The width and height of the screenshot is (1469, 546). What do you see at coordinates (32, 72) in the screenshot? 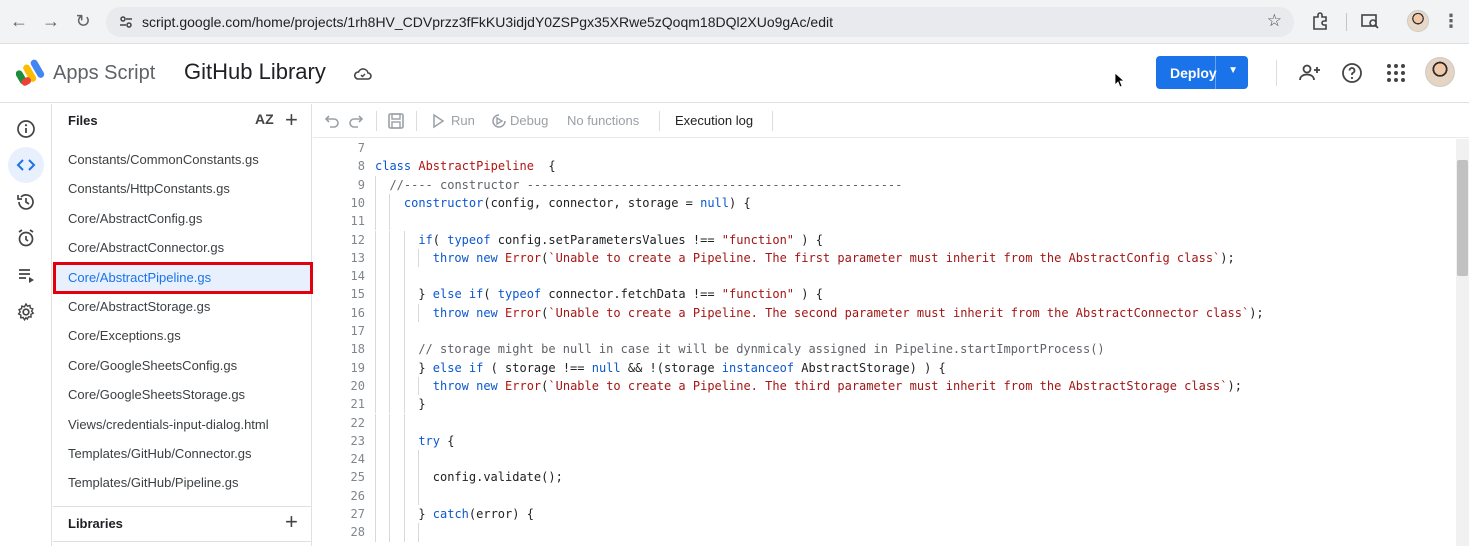
I see `apps-script-logo-icon` at bounding box center [32, 72].